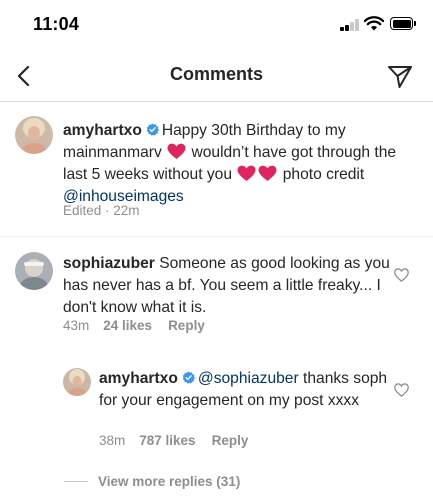 This screenshot has height=500, width=433. Describe the element at coordinates (216, 236) in the screenshot. I see `divider` at that location.